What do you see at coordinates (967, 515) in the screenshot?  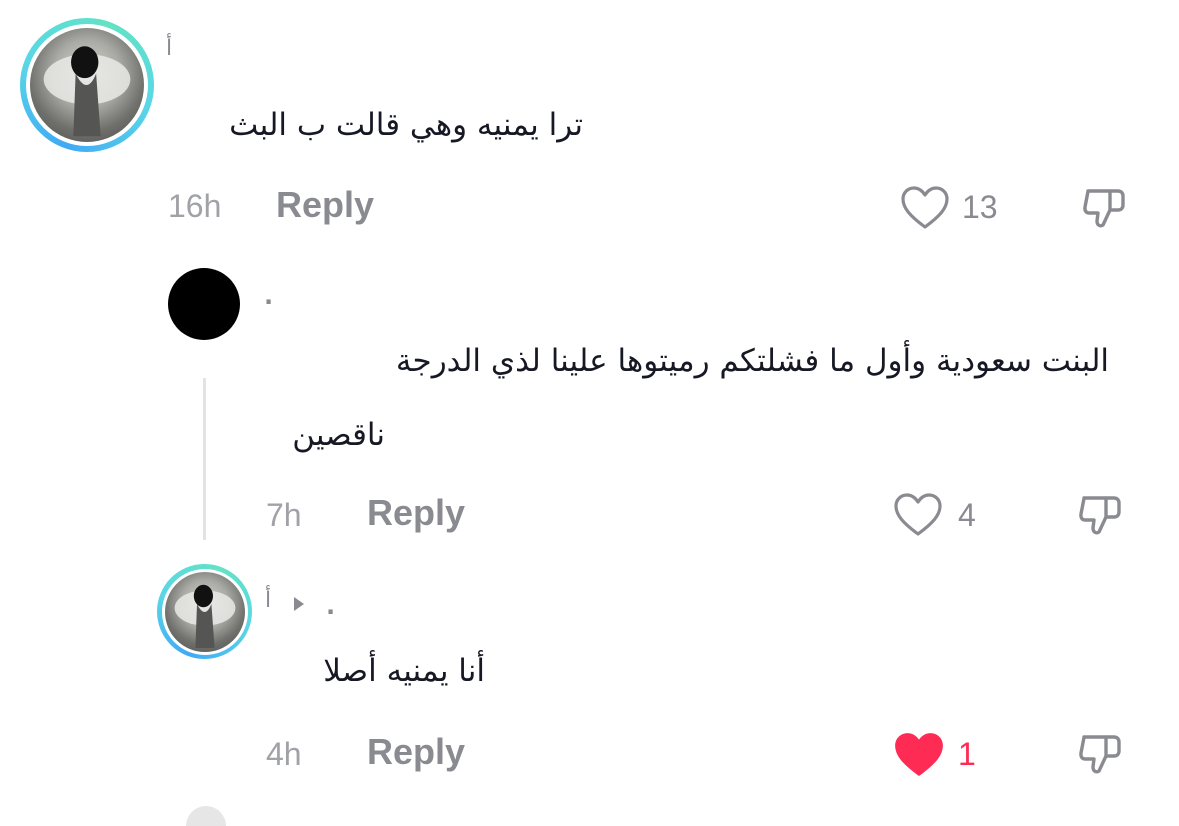 I see `like-count: 4` at bounding box center [967, 515].